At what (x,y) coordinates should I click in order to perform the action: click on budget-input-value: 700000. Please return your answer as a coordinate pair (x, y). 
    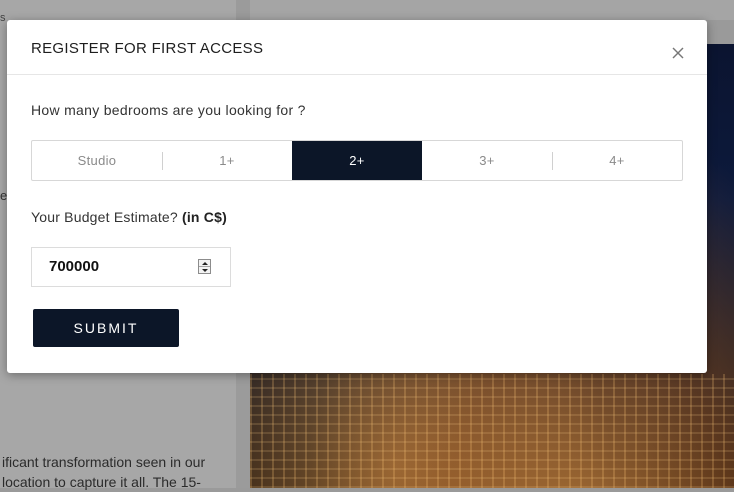
    Looking at the image, I should click on (74, 266).